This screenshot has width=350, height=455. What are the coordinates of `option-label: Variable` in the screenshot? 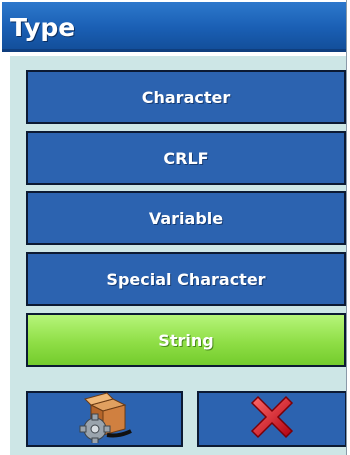 It's located at (186, 218).